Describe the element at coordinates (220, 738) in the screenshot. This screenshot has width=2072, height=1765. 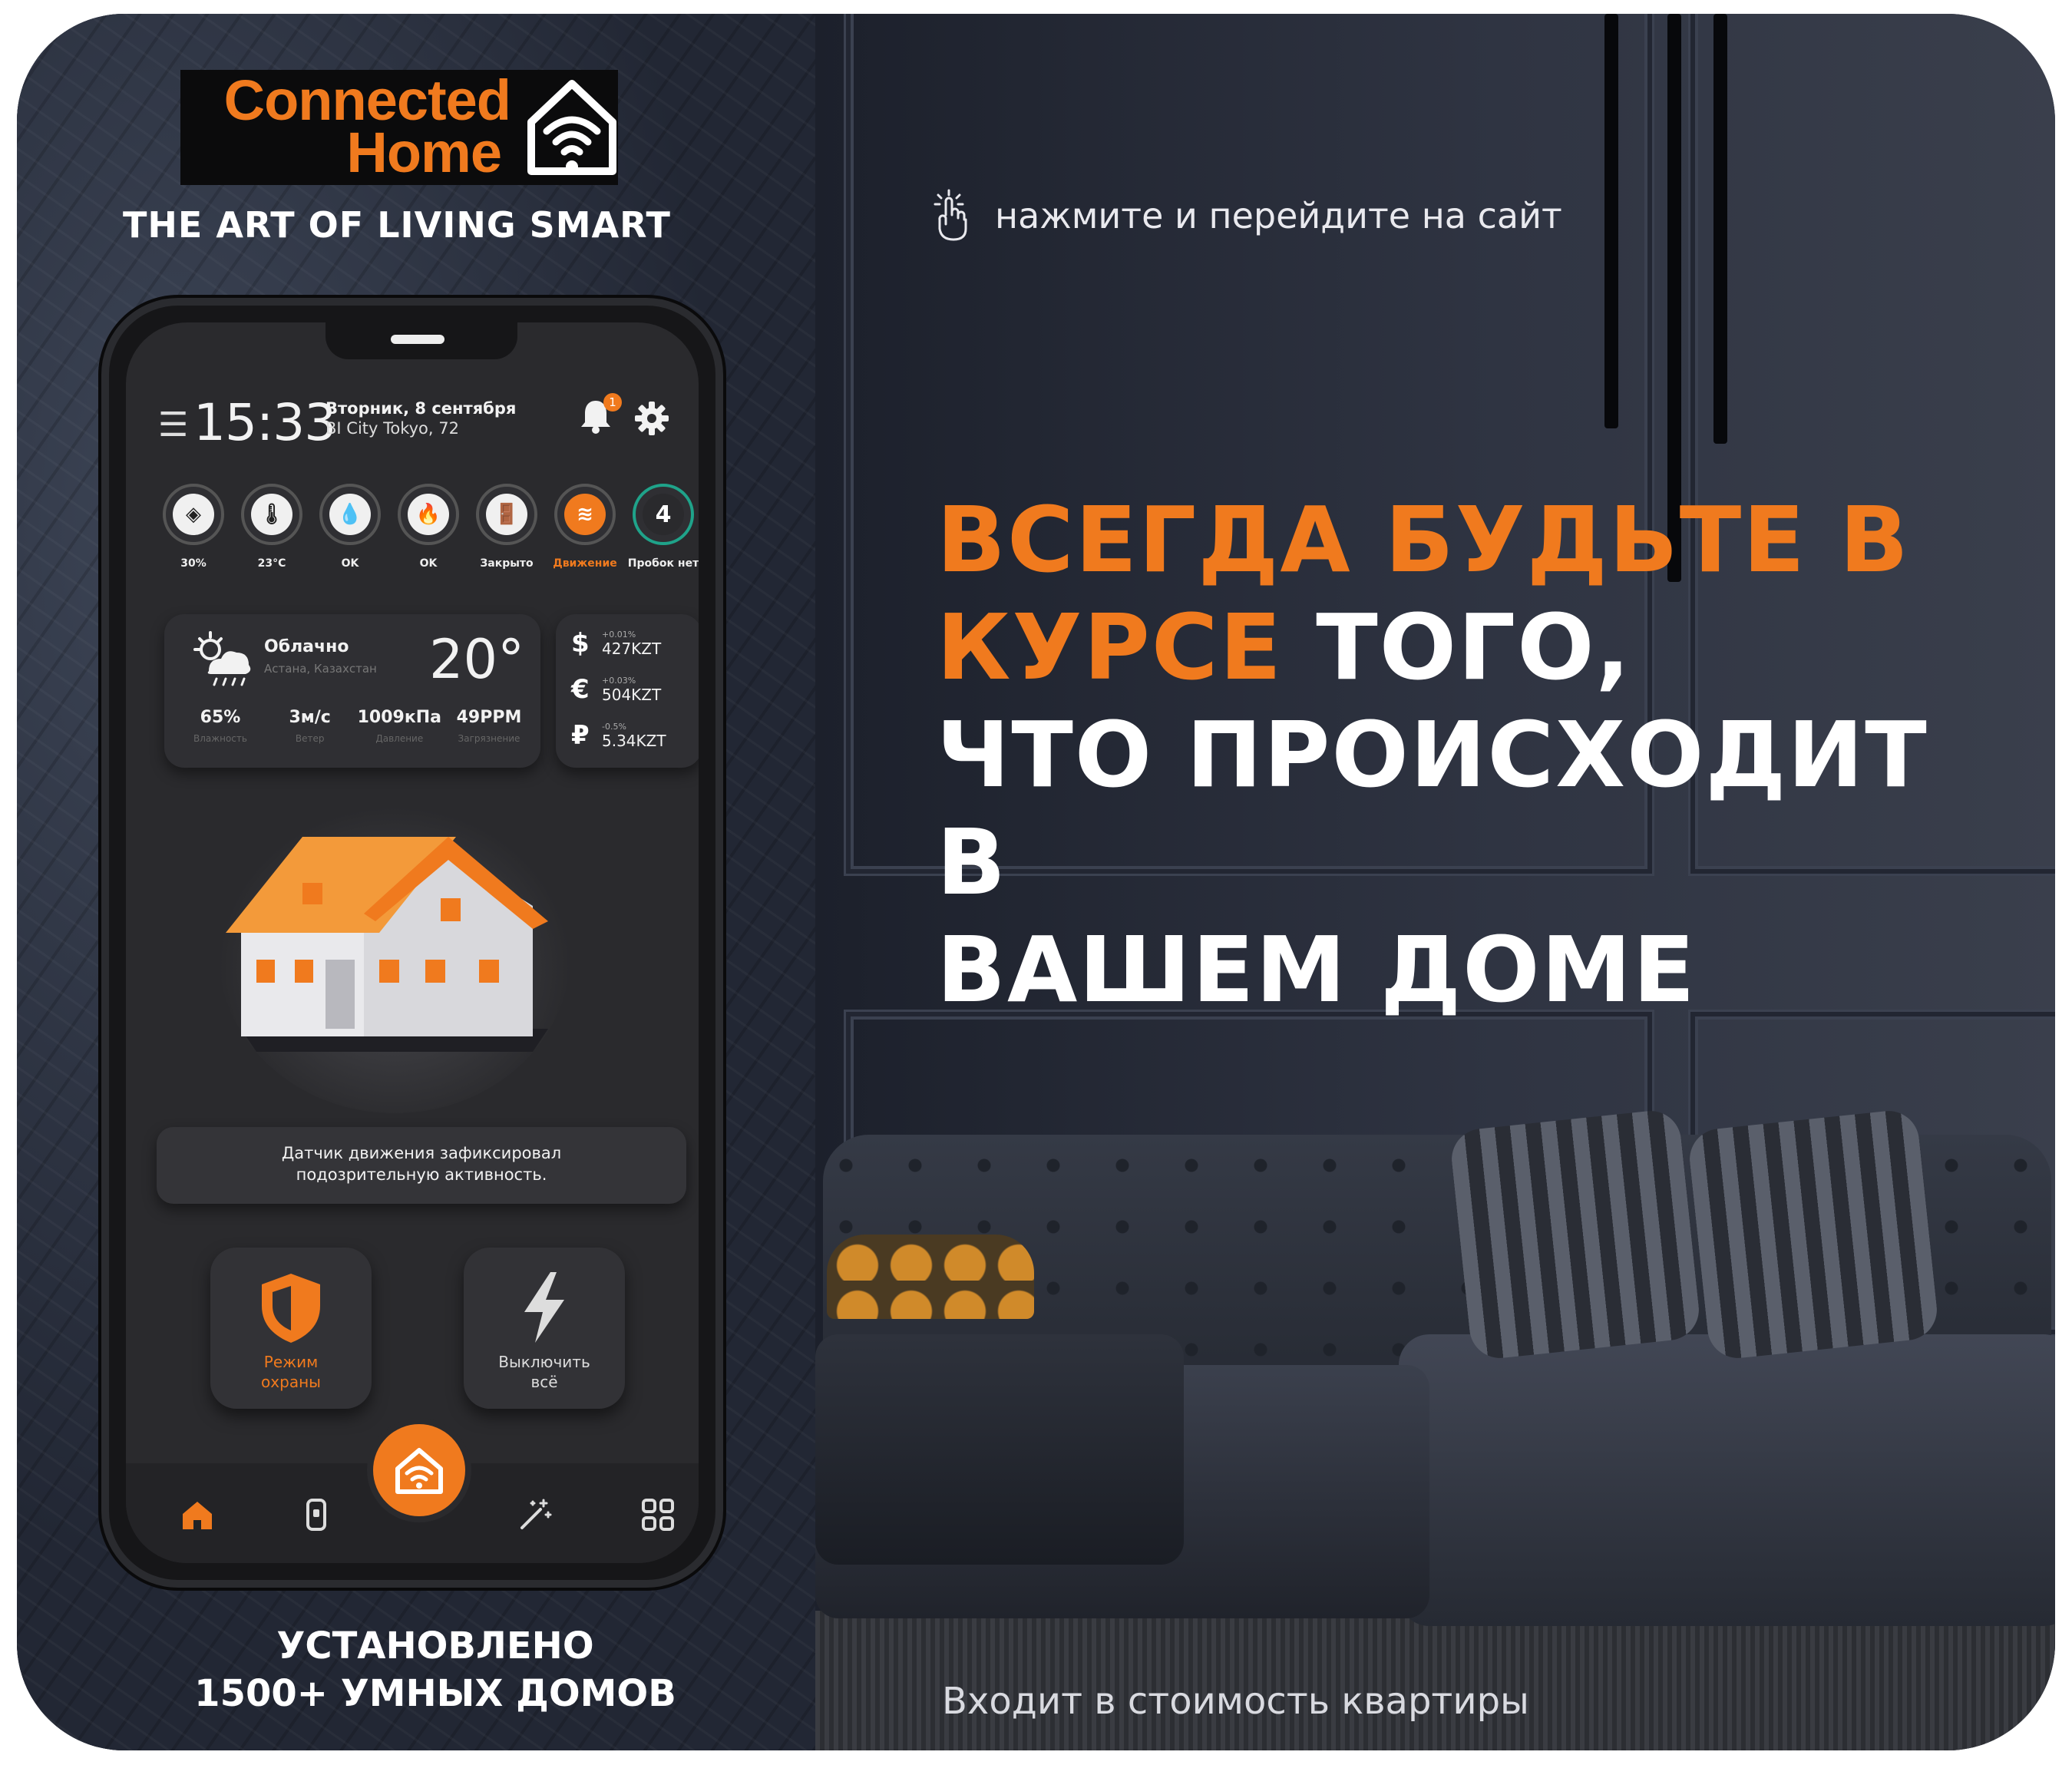
I see `stat-label: Влажность` at that location.